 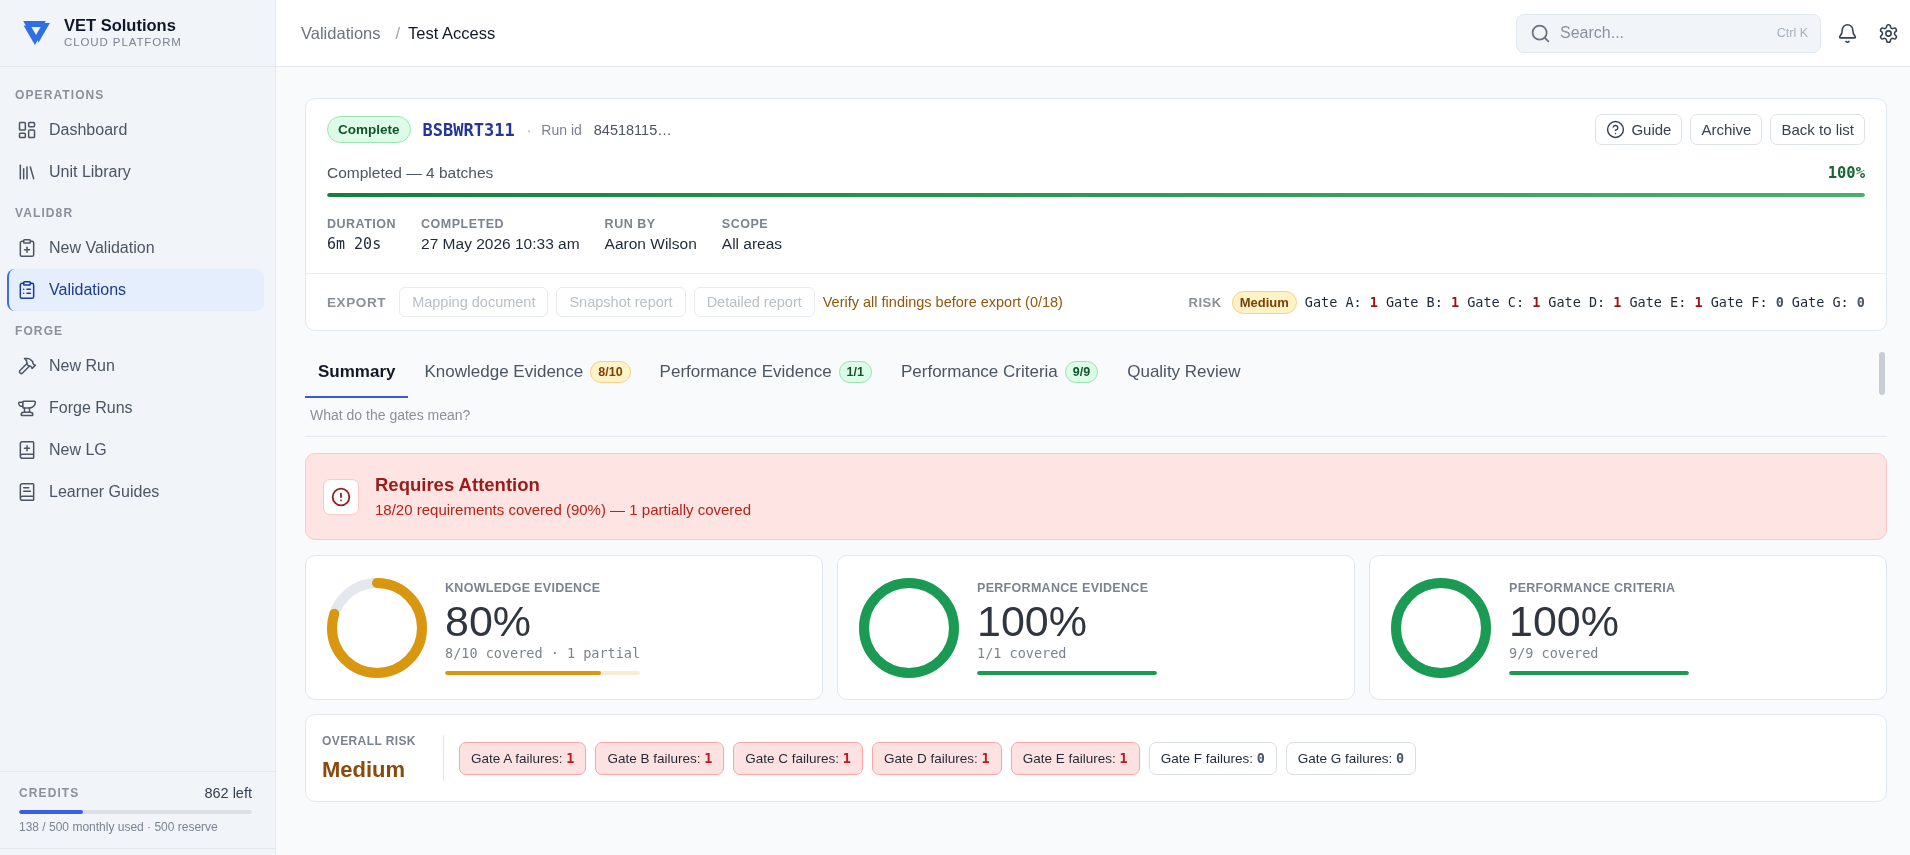 I want to click on tab: Summary, so click(x=357, y=373).